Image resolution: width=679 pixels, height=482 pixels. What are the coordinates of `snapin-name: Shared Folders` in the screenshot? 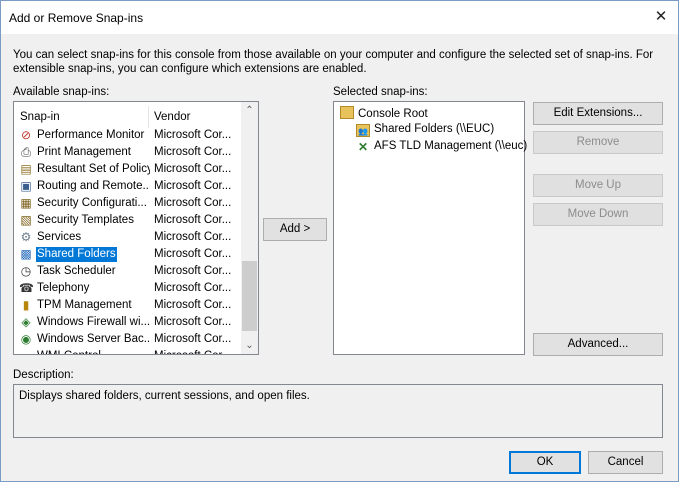 It's located at (76, 254).